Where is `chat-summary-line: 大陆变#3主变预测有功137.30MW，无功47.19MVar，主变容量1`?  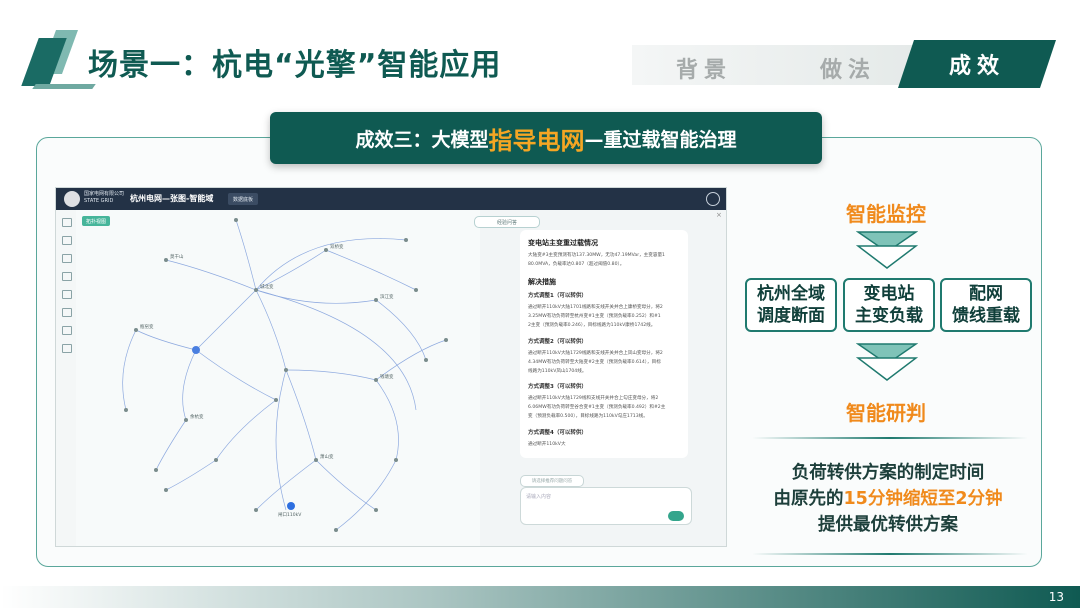 chat-summary-line: 大陆变#3主变预测有功137.30MW，无功47.19MVar，主变容量1 is located at coordinates (596, 255).